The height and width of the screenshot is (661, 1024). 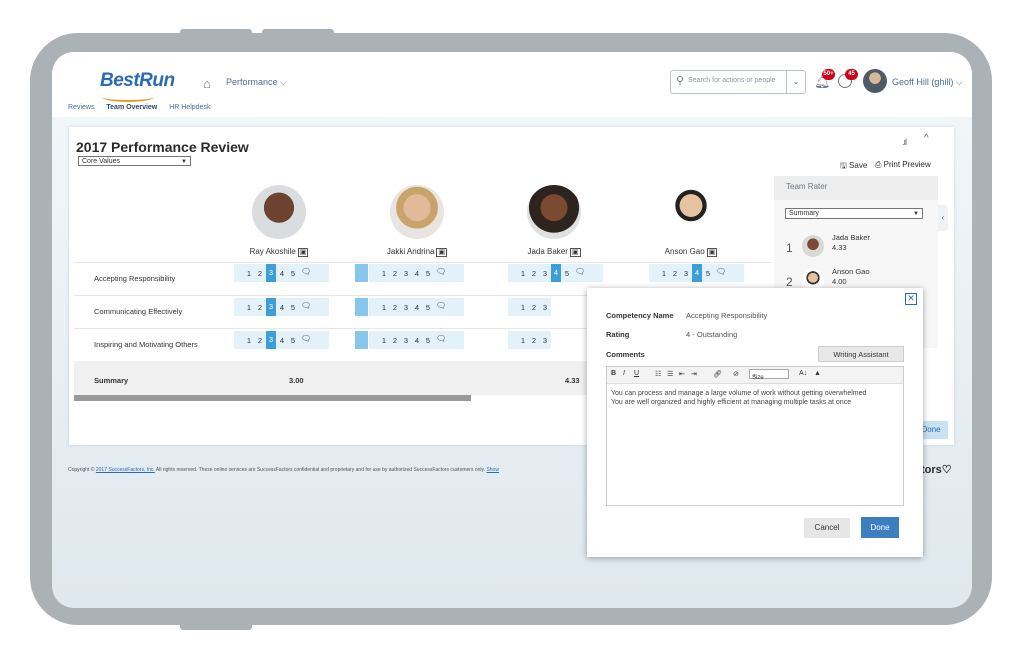 What do you see at coordinates (903, 165) in the screenshot?
I see `print-preview-button: ⎙ Print Preview` at bounding box center [903, 165].